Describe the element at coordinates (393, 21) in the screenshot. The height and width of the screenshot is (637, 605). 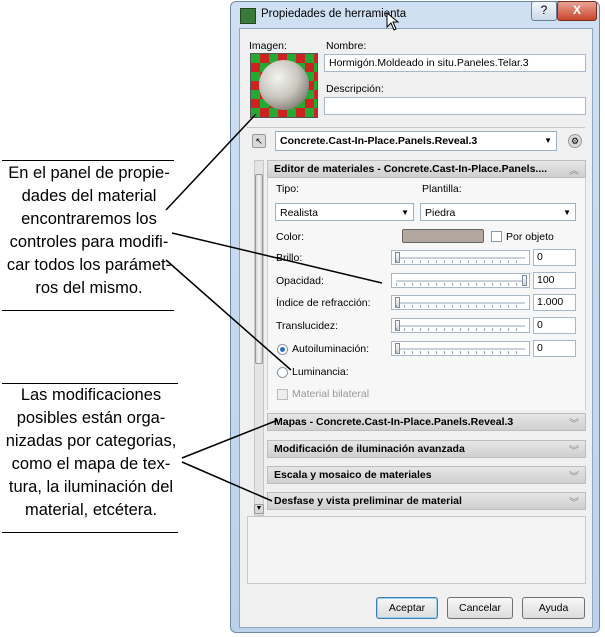
I see `mouse-cursor-icon` at that location.